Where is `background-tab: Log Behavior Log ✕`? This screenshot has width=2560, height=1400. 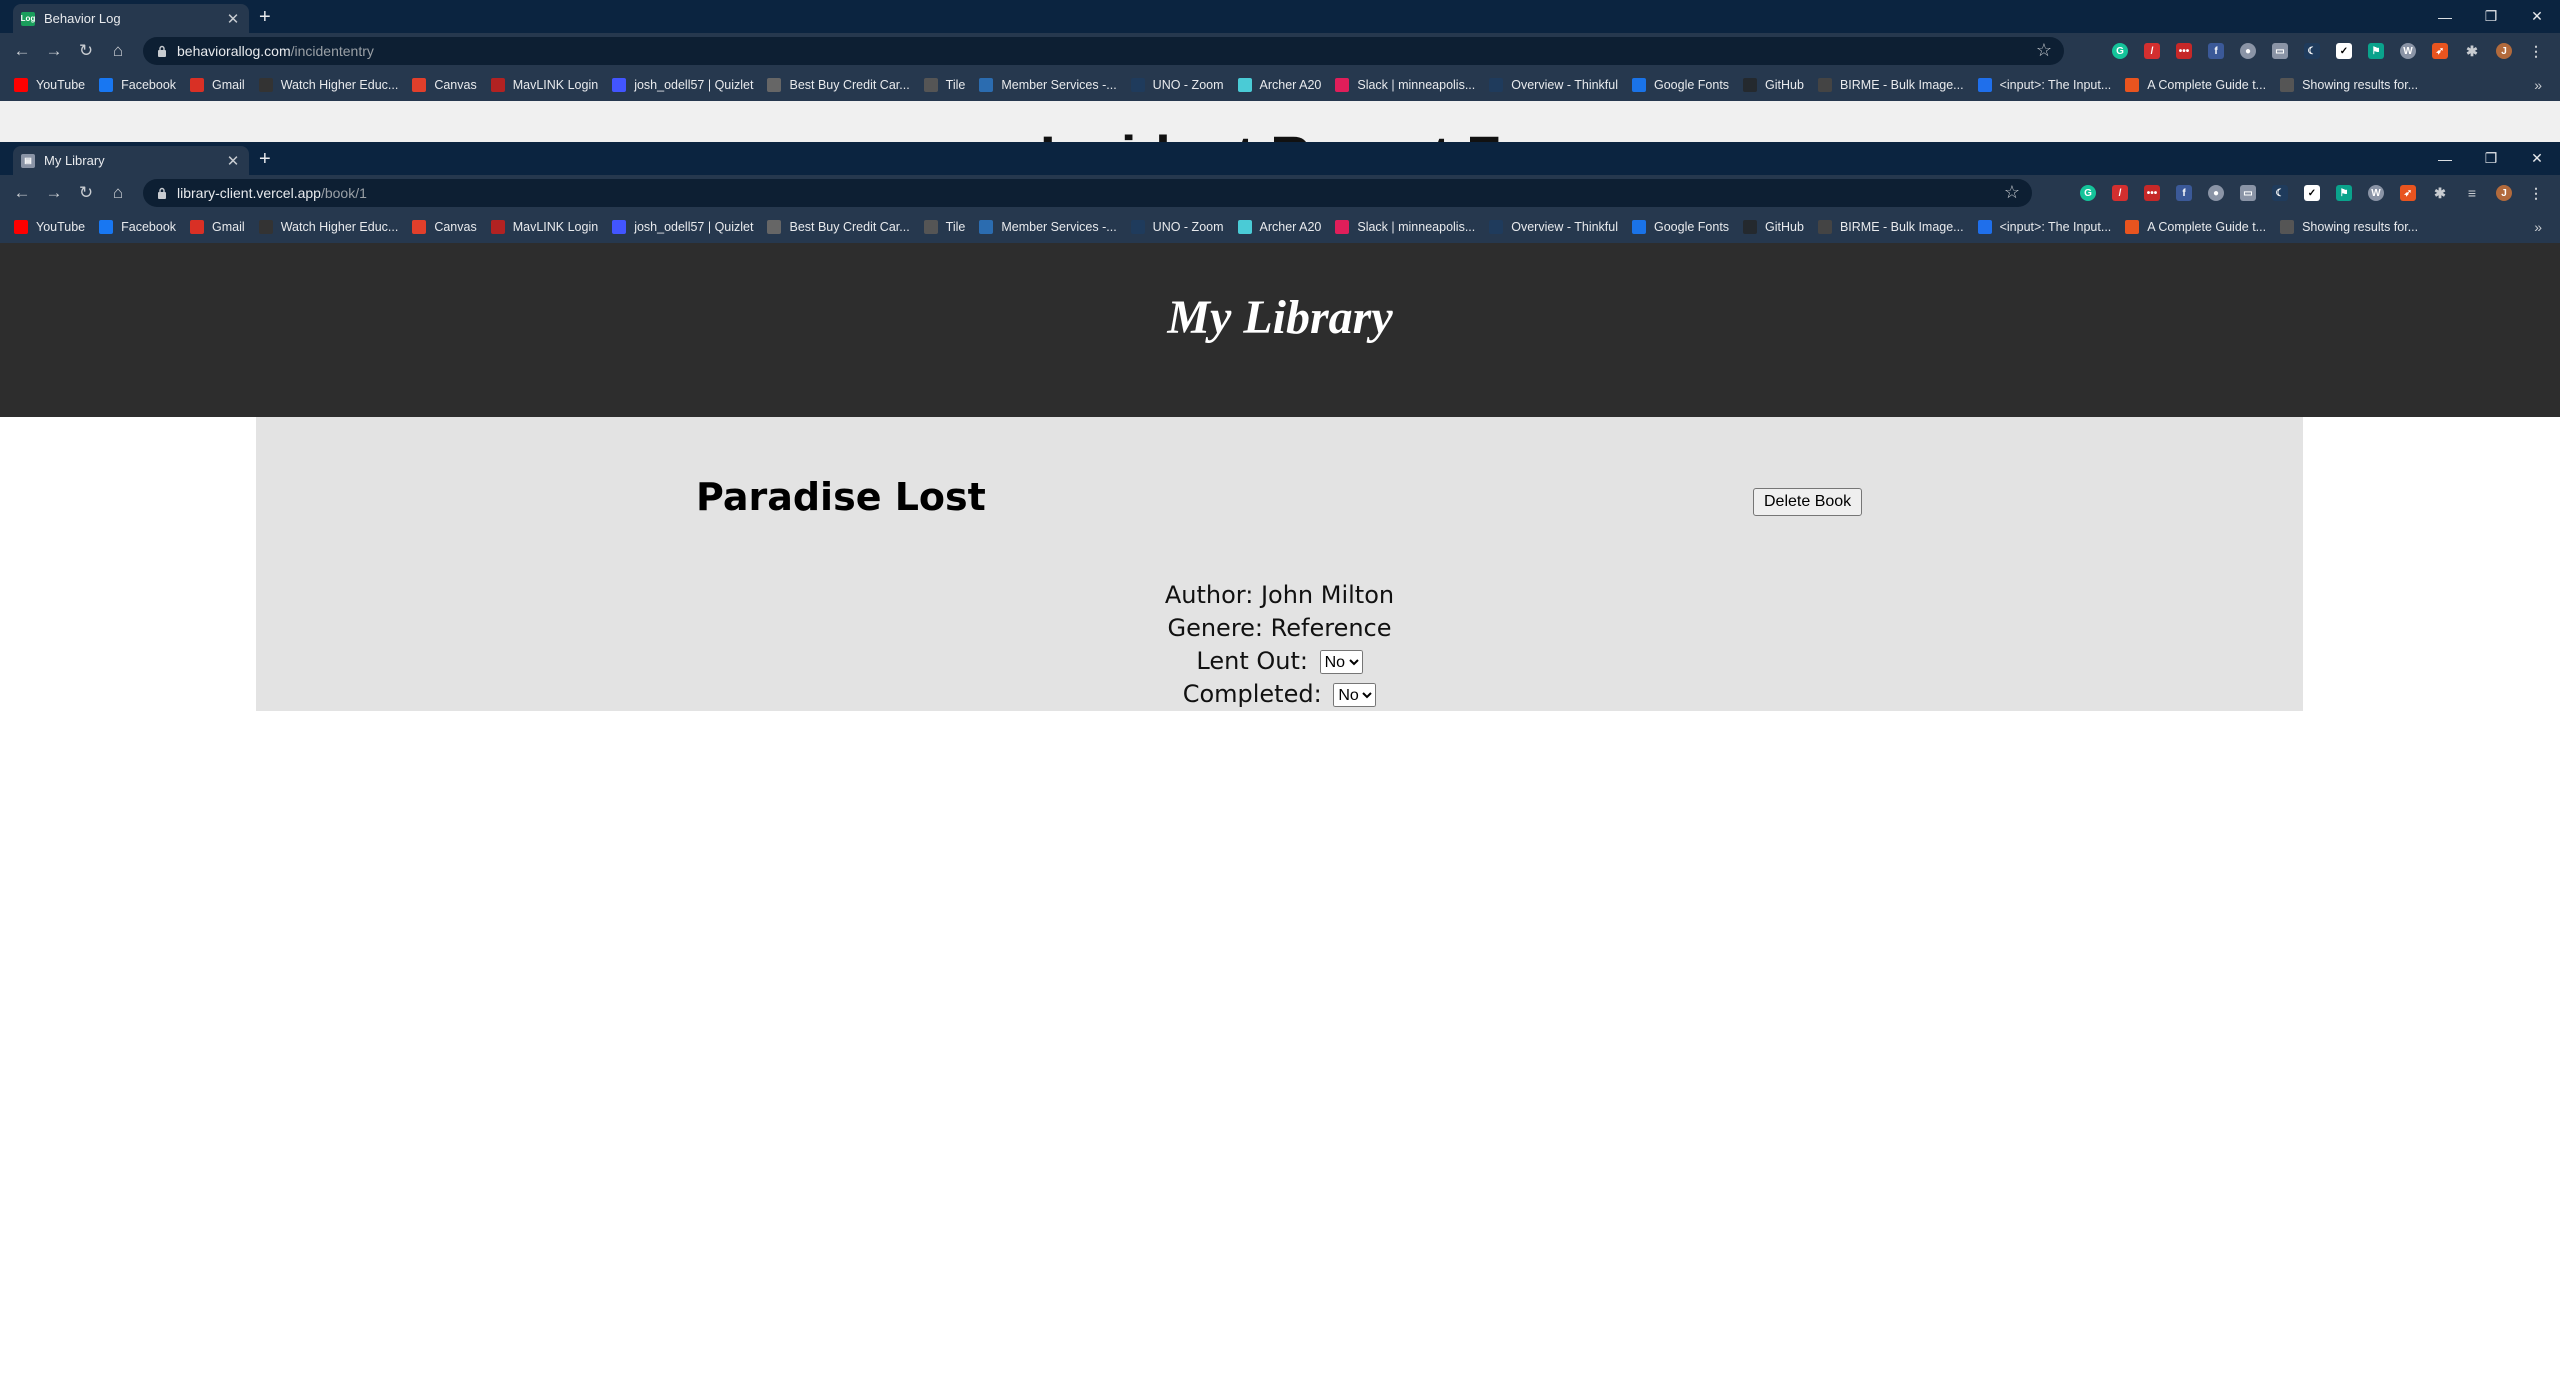 background-tab: Log Behavior Log ✕ is located at coordinates (131, 18).